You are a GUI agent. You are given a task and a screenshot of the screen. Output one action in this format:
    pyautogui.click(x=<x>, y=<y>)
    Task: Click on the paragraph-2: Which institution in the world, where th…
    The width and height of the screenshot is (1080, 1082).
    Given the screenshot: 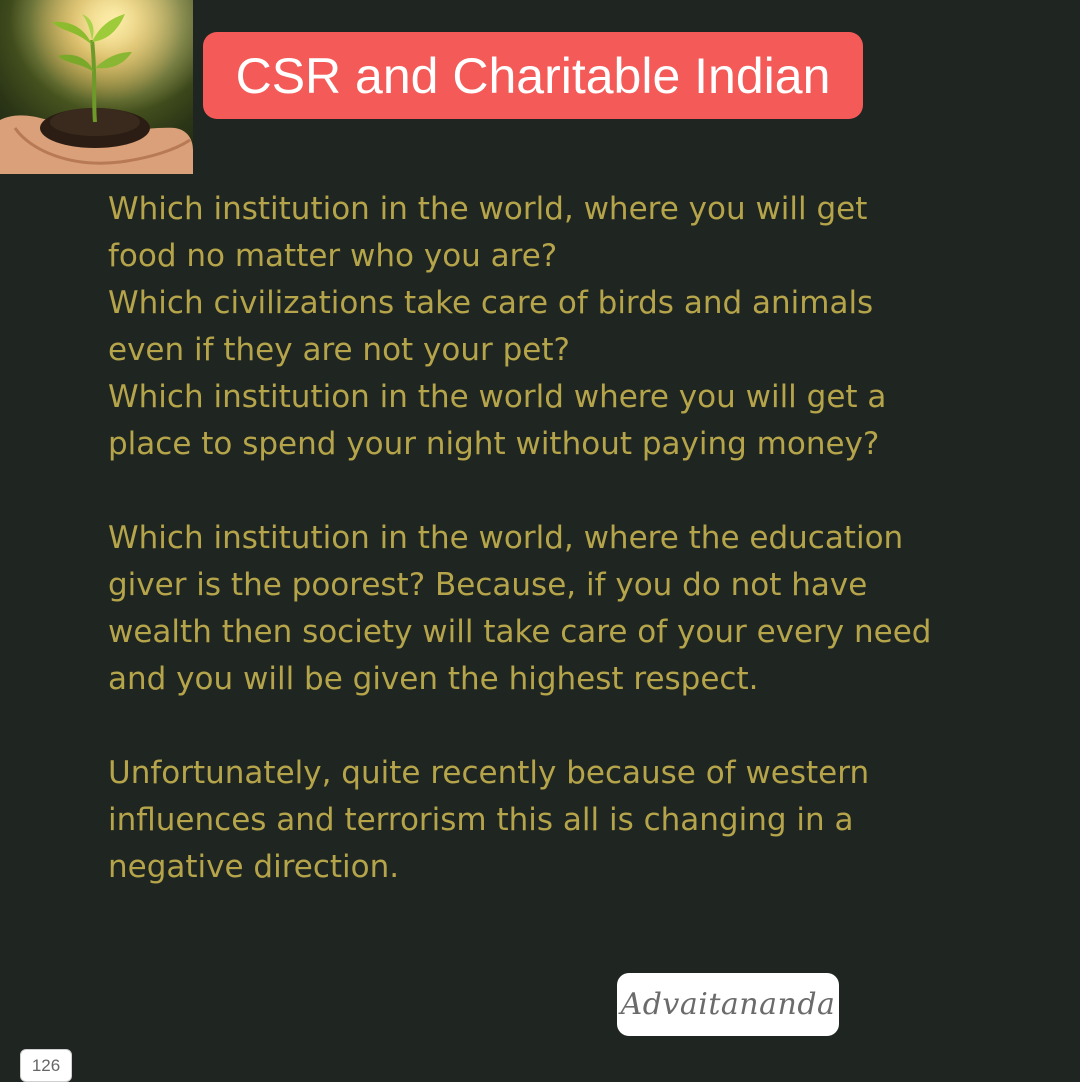 What is the action you would take?
    pyautogui.click(x=558, y=609)
    